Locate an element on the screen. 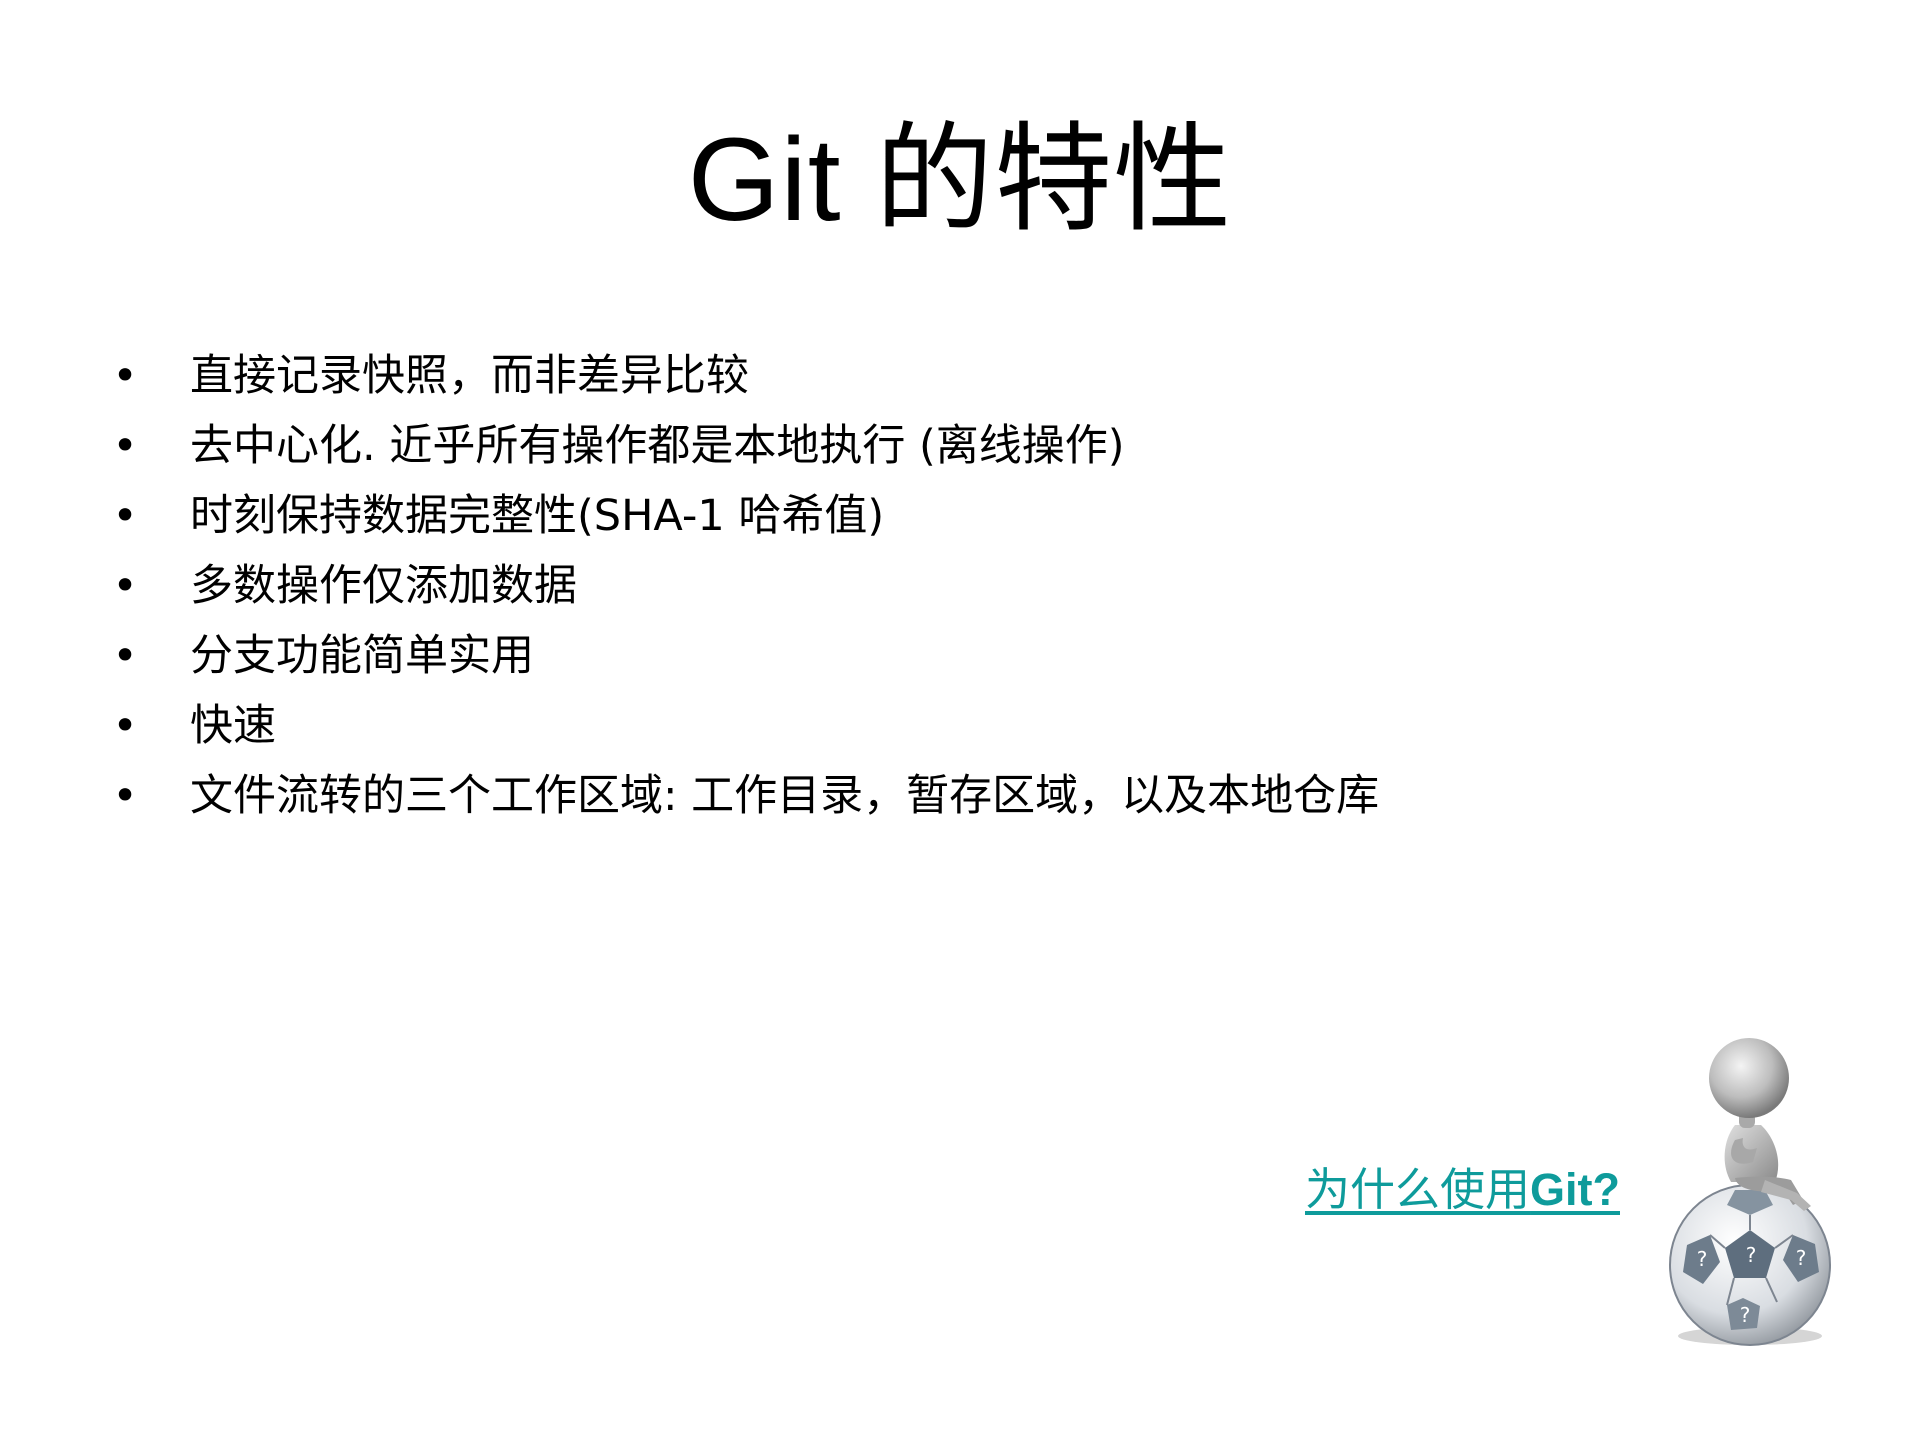 The width and height of the screenshot is (1920, 1440). why-use-git-link-git: Git? is located at coordinates (1575, 1189).